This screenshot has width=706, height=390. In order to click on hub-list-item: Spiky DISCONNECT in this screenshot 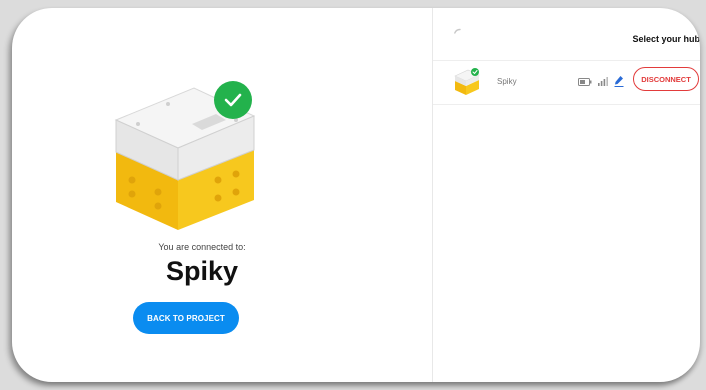, I will do `click(566, 82)`.